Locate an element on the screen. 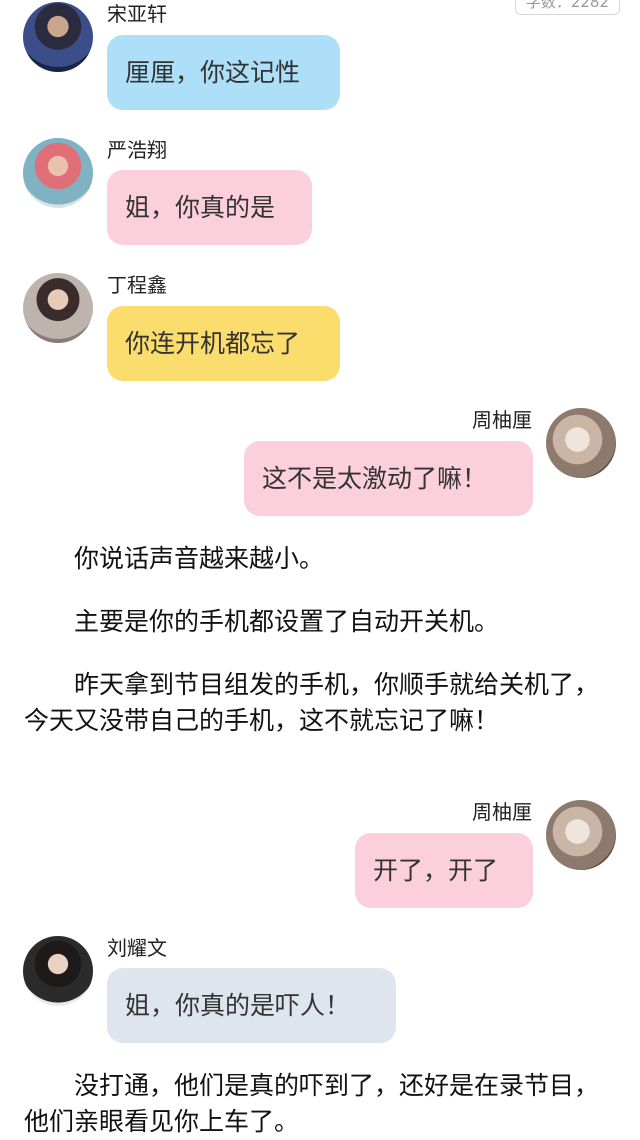 The height and width of the screenshot is (1140, 640). narrative-paragraph: 昨天拿到节目组发的手机，你顺手就给关机了，今天又没带自己的手机，这不就忘记了嘛！ is located at coordinates (312, 702).